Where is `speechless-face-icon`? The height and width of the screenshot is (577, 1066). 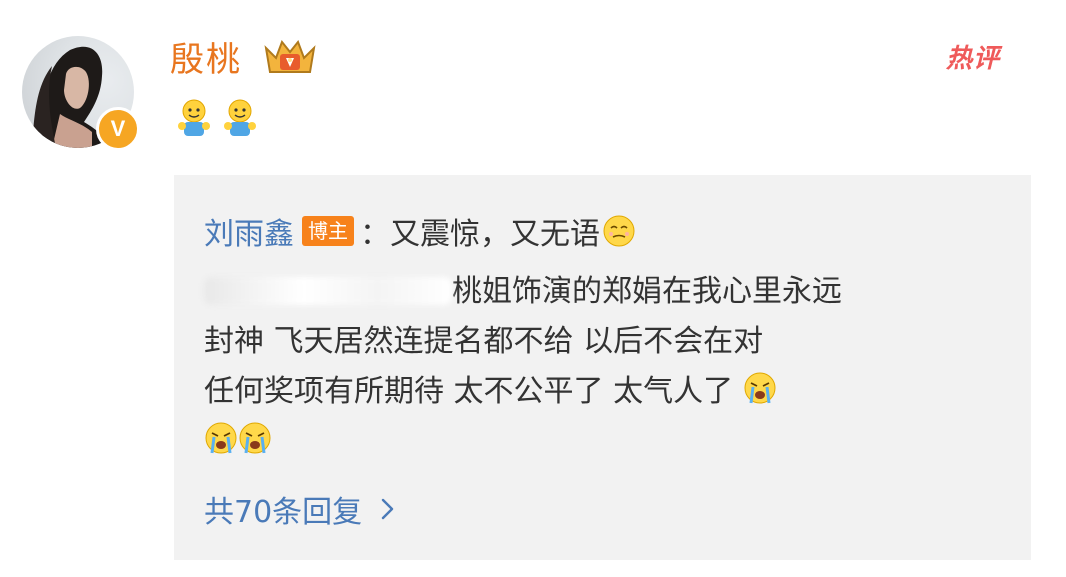
speechless-face-icon is located at coordinates (619, 231).